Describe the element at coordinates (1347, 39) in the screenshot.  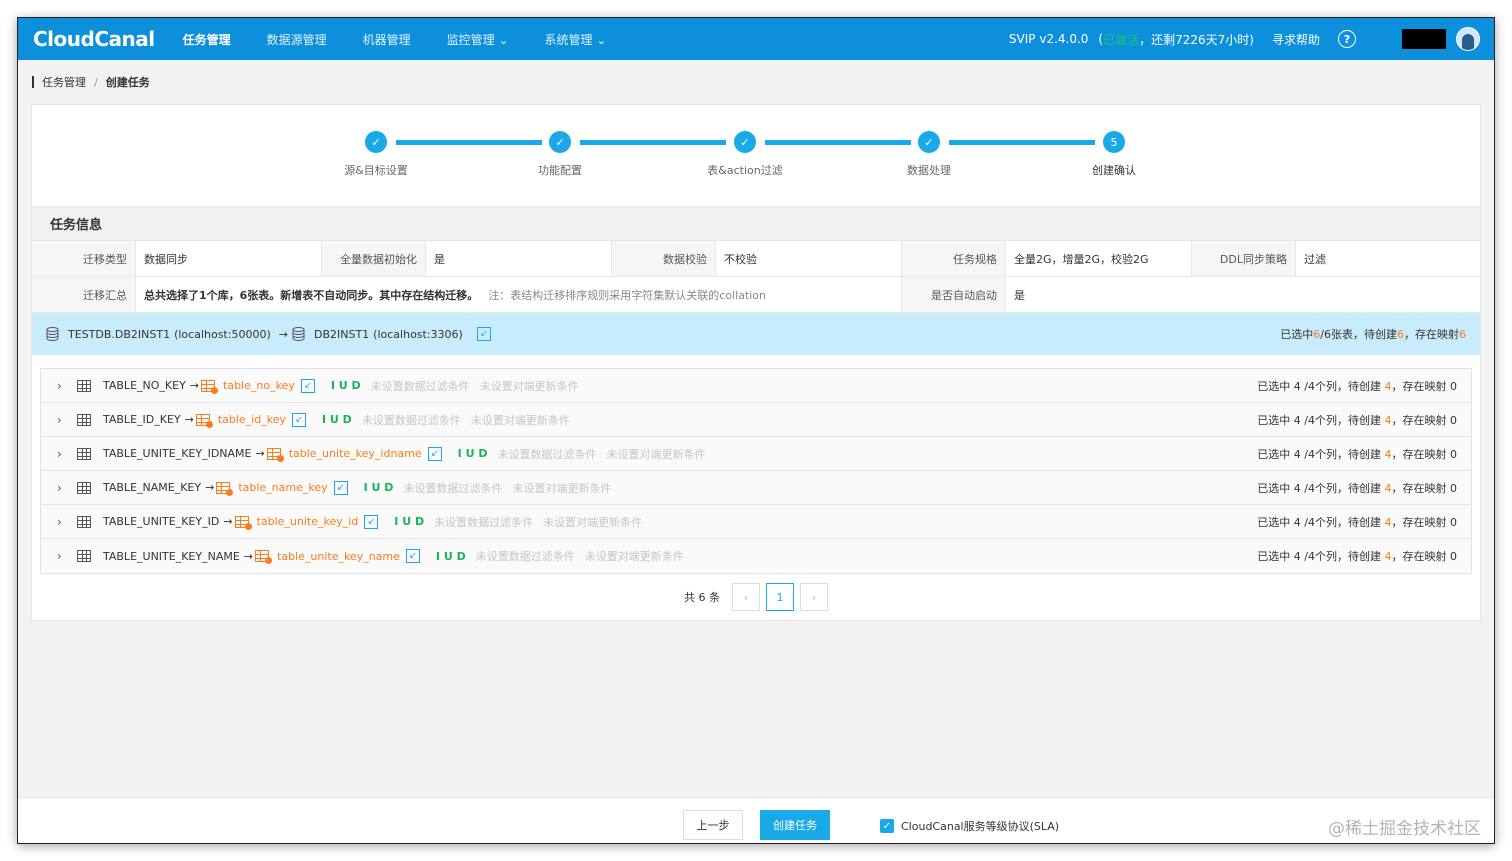
I see `question-icon: ?` at that location.